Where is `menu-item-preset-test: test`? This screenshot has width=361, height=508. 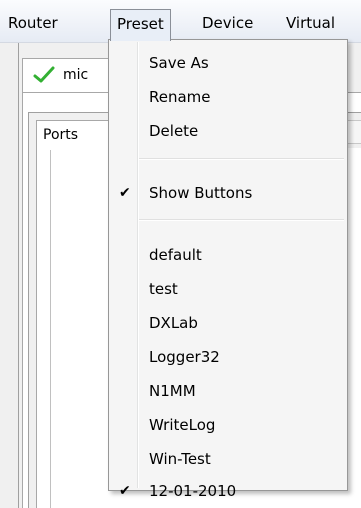
menu-item-preset-test: test is located at coordinates (228, 289).